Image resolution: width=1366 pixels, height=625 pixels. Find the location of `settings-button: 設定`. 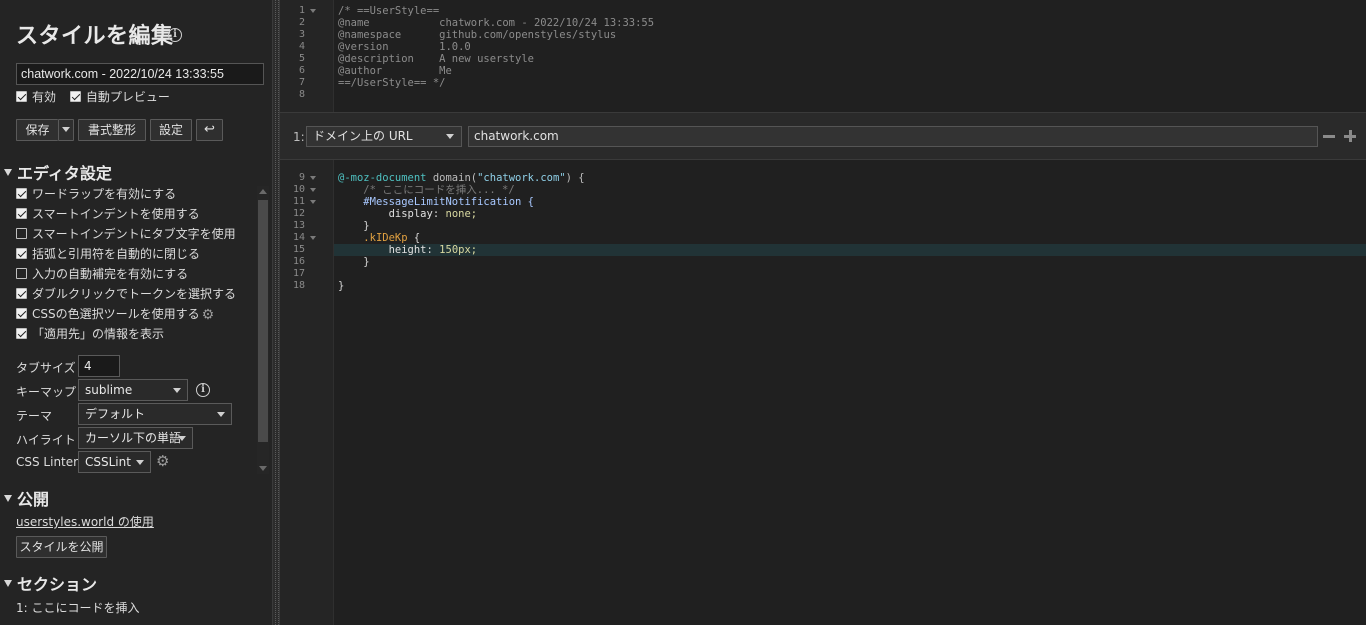

settings-button: 設定 is located at coordinates (171, 130).